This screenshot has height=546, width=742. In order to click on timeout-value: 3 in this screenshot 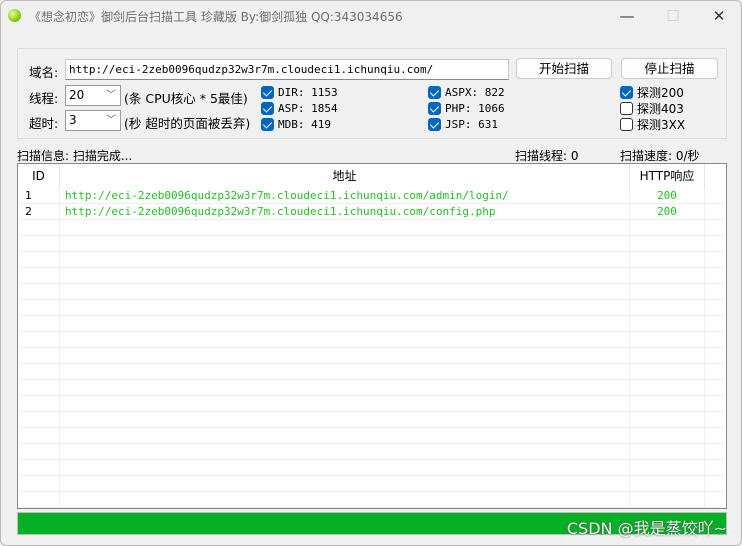, I will do `click(73, 120)`.